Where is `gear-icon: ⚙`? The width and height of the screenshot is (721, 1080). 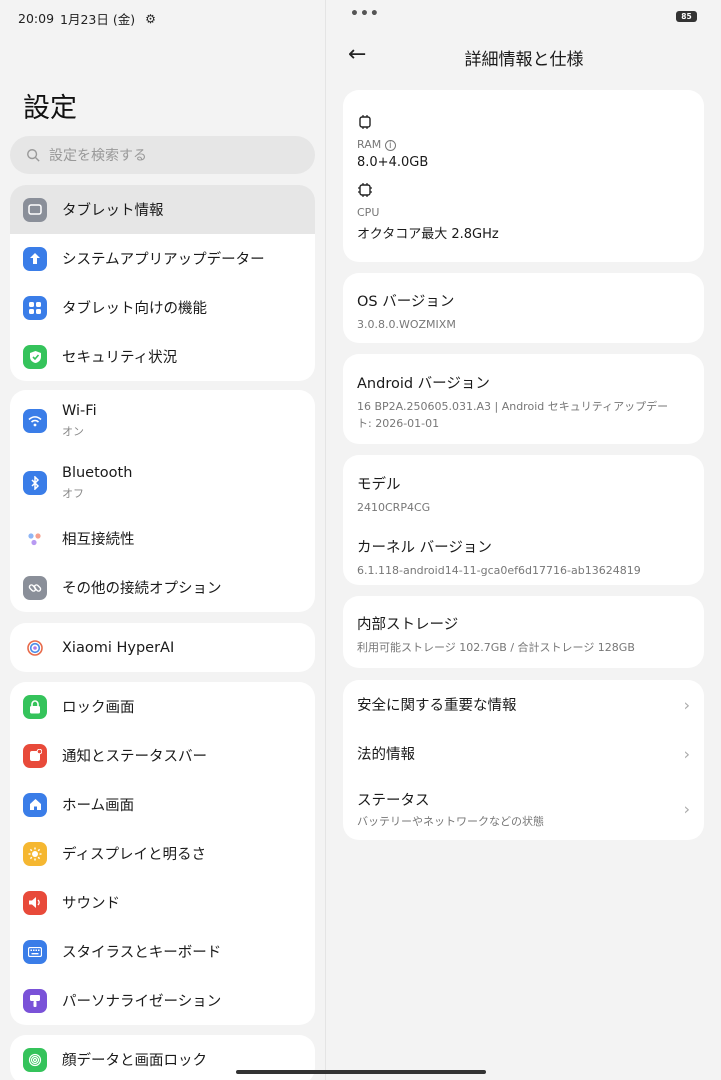
gear-icon: ⚙ is located at coordinates (150, 18).